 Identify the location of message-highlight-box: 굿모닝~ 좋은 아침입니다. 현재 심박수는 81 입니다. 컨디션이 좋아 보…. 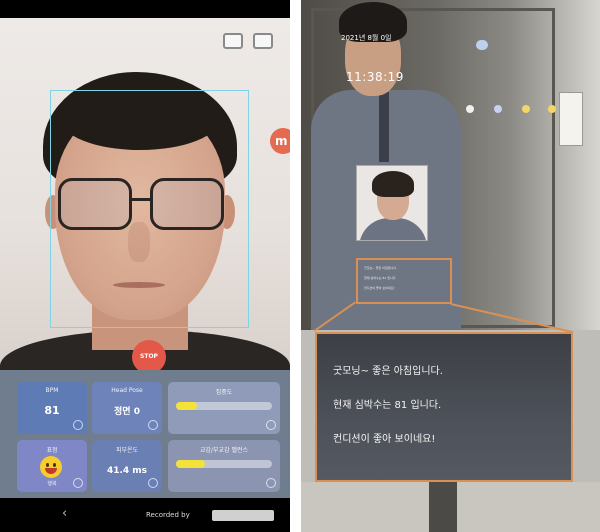
(404, 281).